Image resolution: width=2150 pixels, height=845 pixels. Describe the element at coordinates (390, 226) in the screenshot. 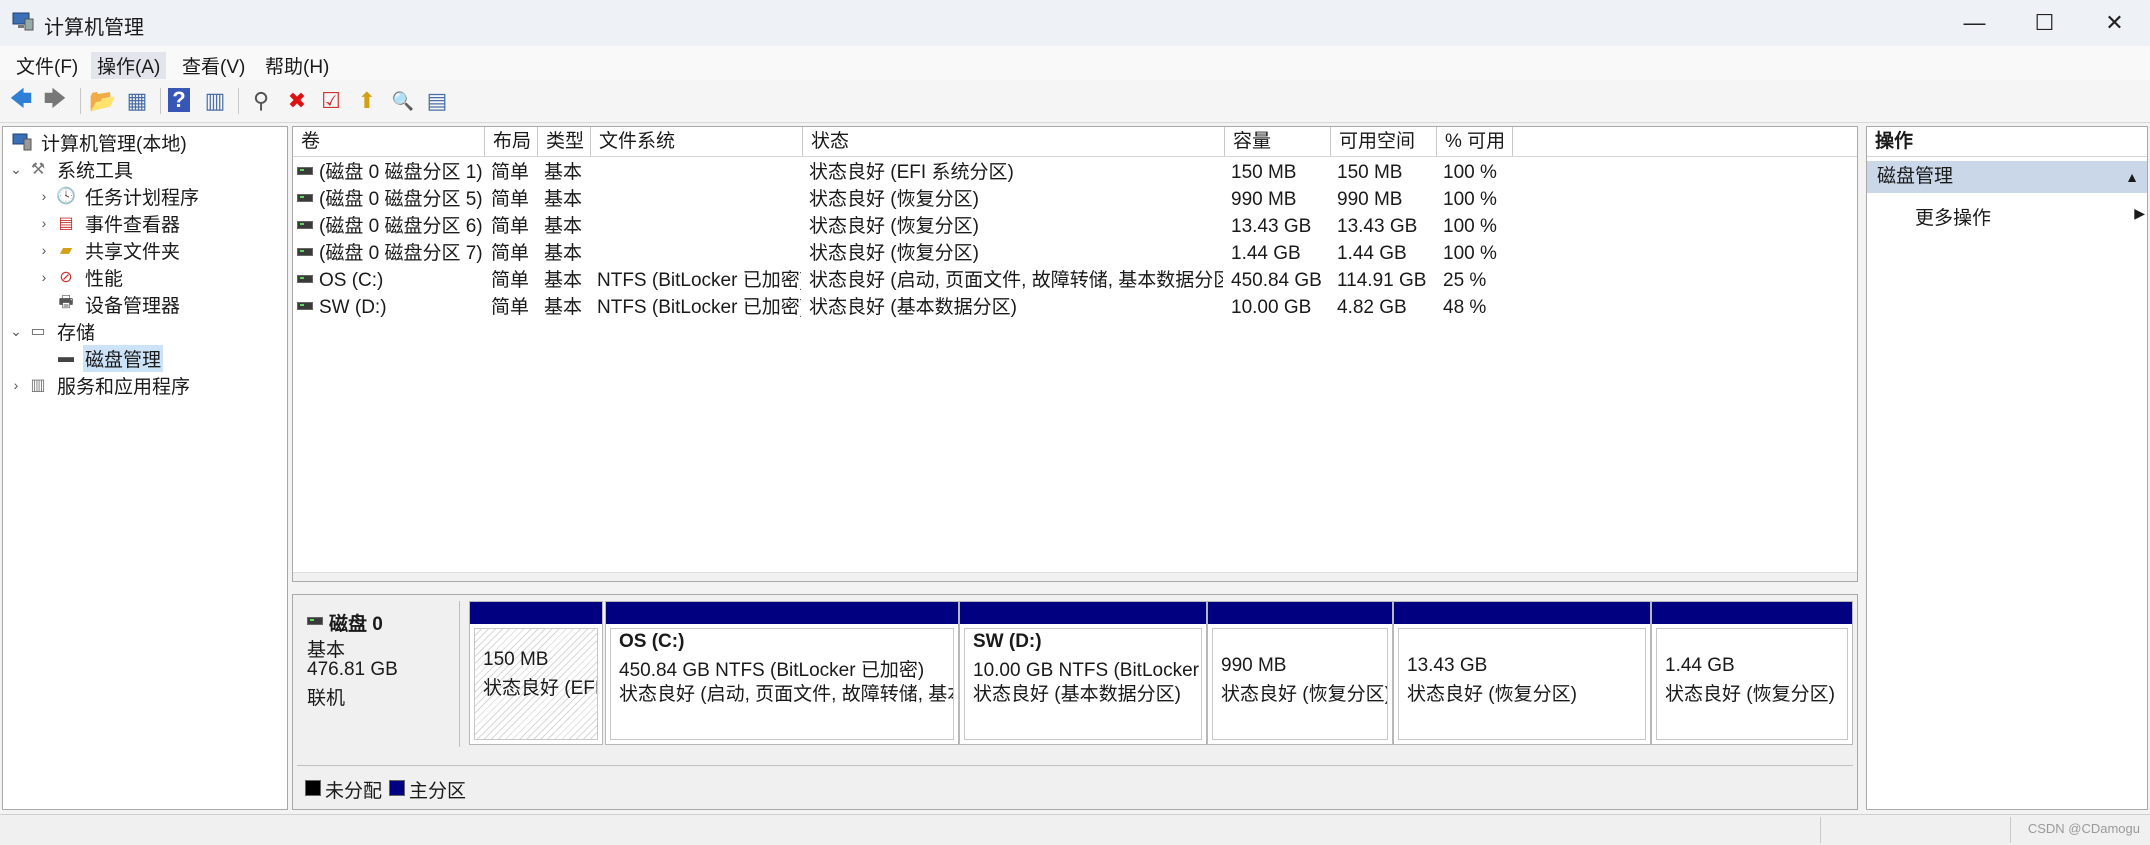

I see `cell-volume: (磁盘 0 磁盘分区 6)` at that location.